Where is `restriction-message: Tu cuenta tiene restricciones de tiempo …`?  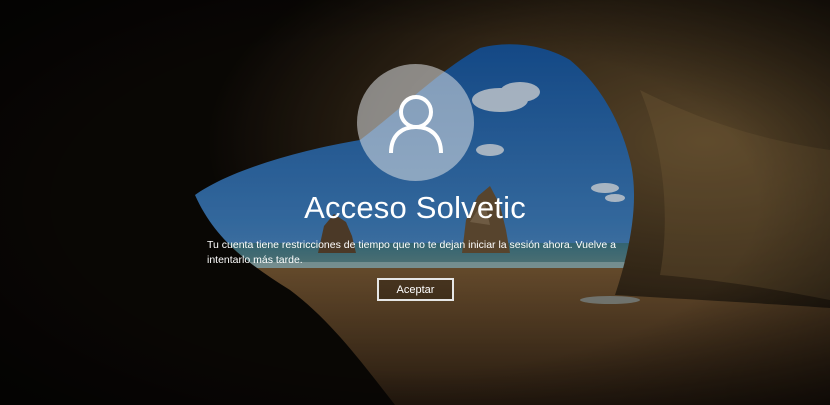 restriction-message: Tu cuenta tiene restricciones de tiempo … is located at coordinates (411, 252).